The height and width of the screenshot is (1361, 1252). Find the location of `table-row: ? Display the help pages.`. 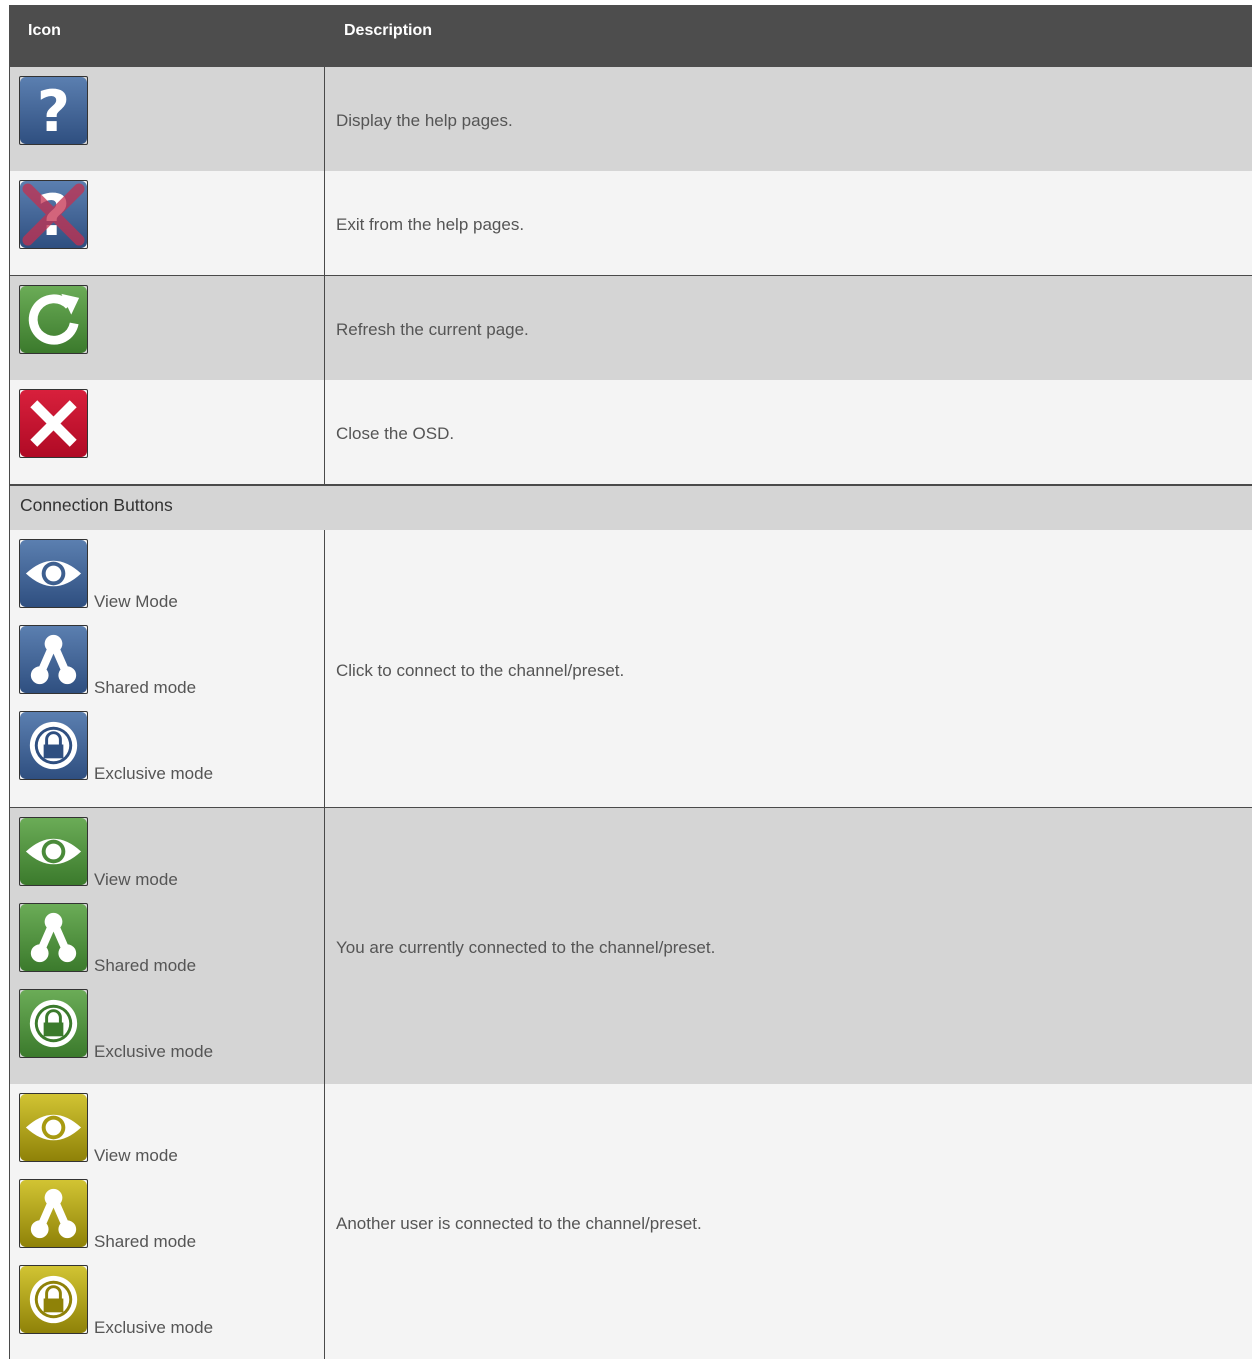

table-row: ? Display the help pages. is located at coordinates (630, 119).